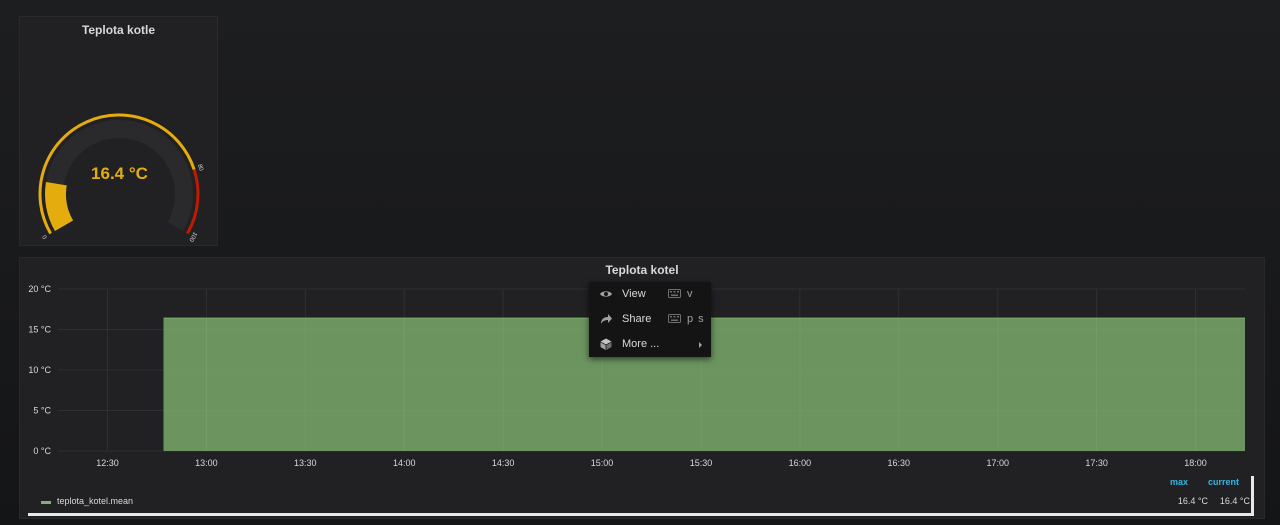  Describe the element at coordinates (650, 294) in the screenshot. I see `menu-item-view: View v` at that location.